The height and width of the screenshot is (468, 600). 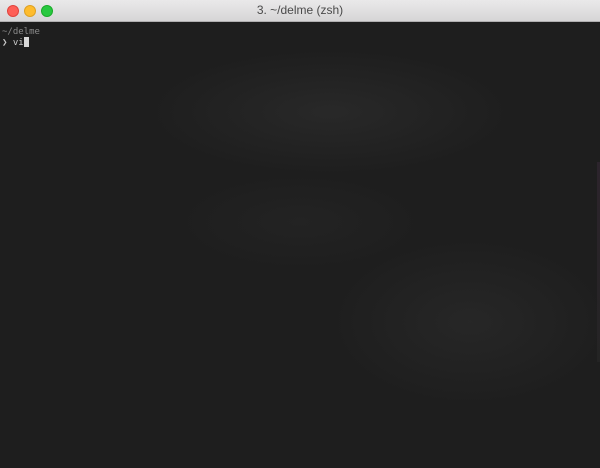 I want to click on prompt-symbol: ❯, so click(x=5, y=43).